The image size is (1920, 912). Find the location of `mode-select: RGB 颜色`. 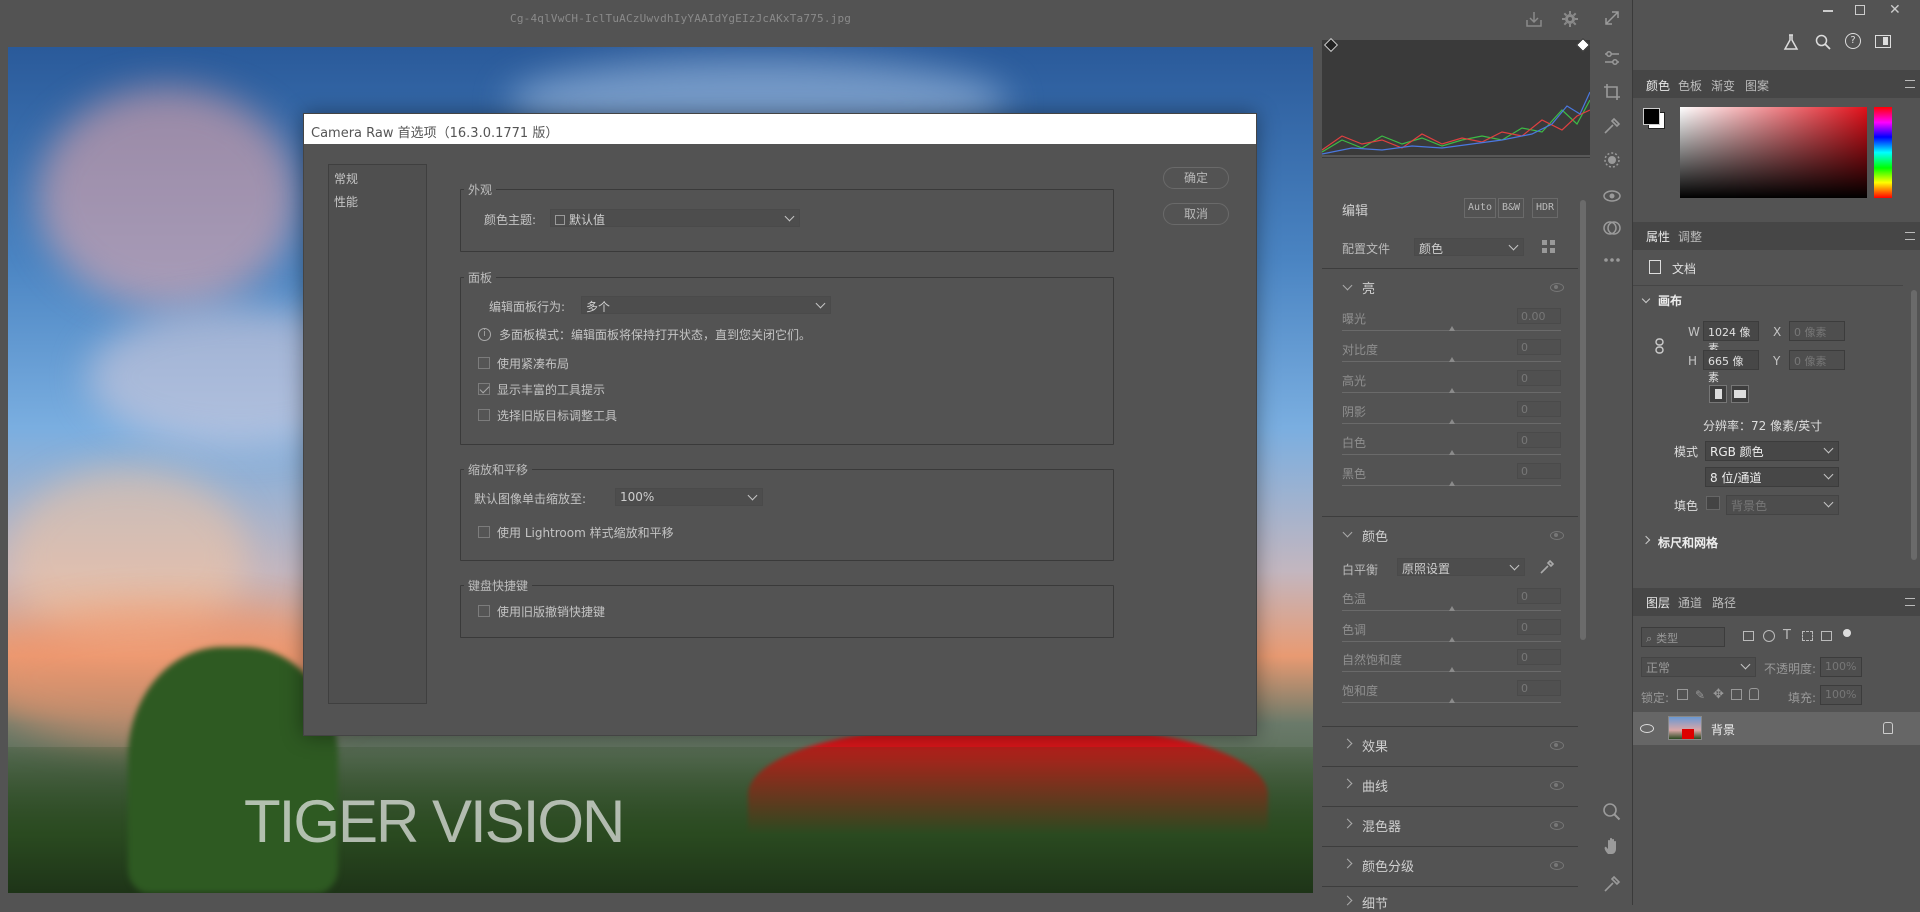

mode-select: RGB 颜色 is located at coordinates (1772, 451).